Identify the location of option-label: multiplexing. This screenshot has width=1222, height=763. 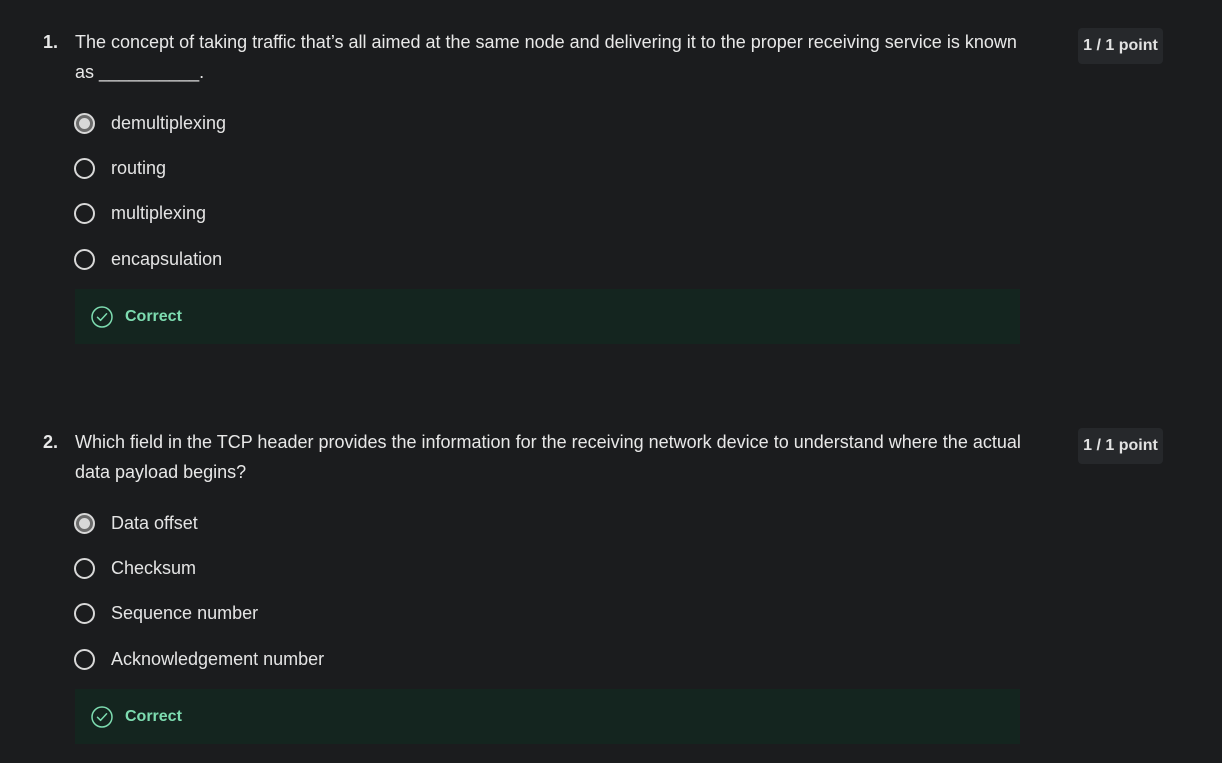
(159, 212).